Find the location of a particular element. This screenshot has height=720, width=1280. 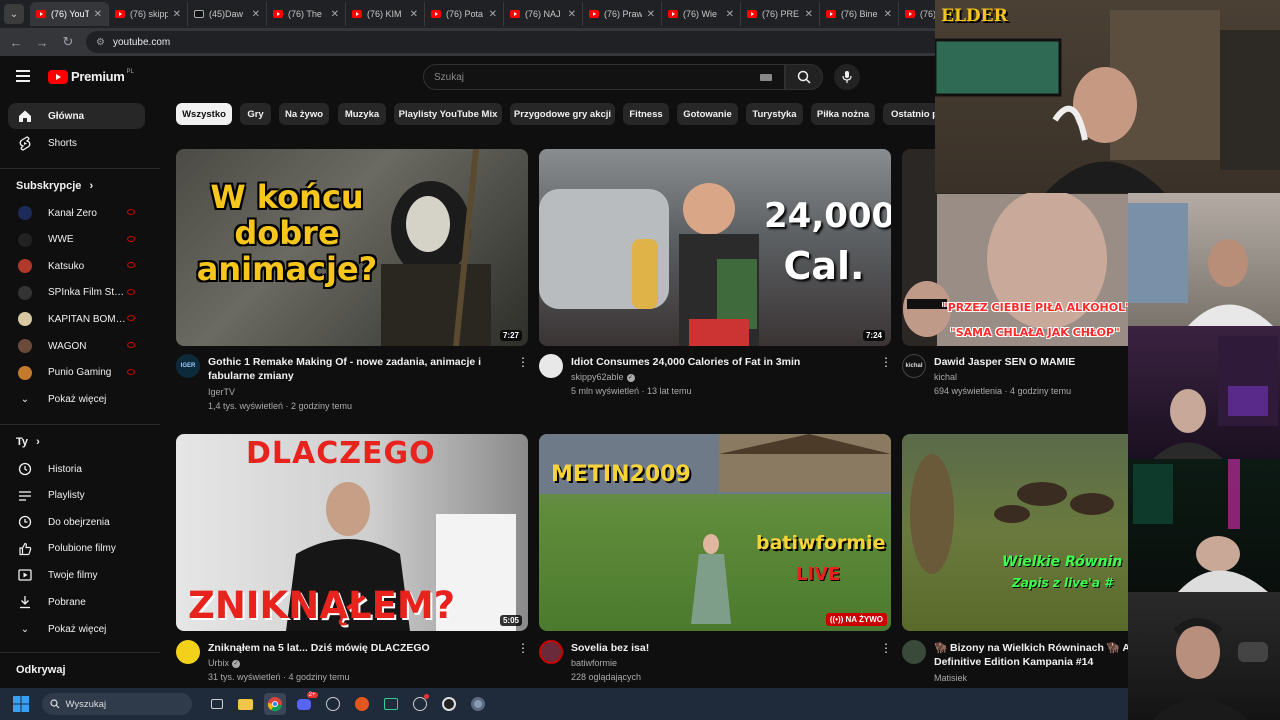

taskbar-search: Wyszukaj is located at coordinates (116, 704).